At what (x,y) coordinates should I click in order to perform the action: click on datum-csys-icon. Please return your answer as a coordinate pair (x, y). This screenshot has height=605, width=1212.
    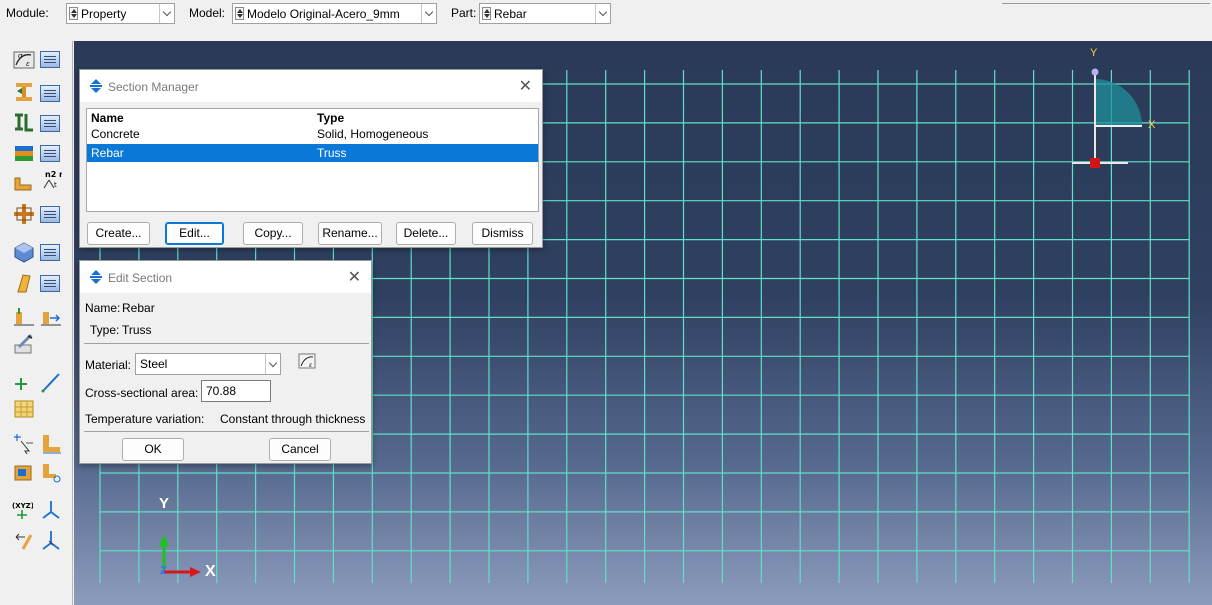
    Looking at the image, I should click on (51, 510).